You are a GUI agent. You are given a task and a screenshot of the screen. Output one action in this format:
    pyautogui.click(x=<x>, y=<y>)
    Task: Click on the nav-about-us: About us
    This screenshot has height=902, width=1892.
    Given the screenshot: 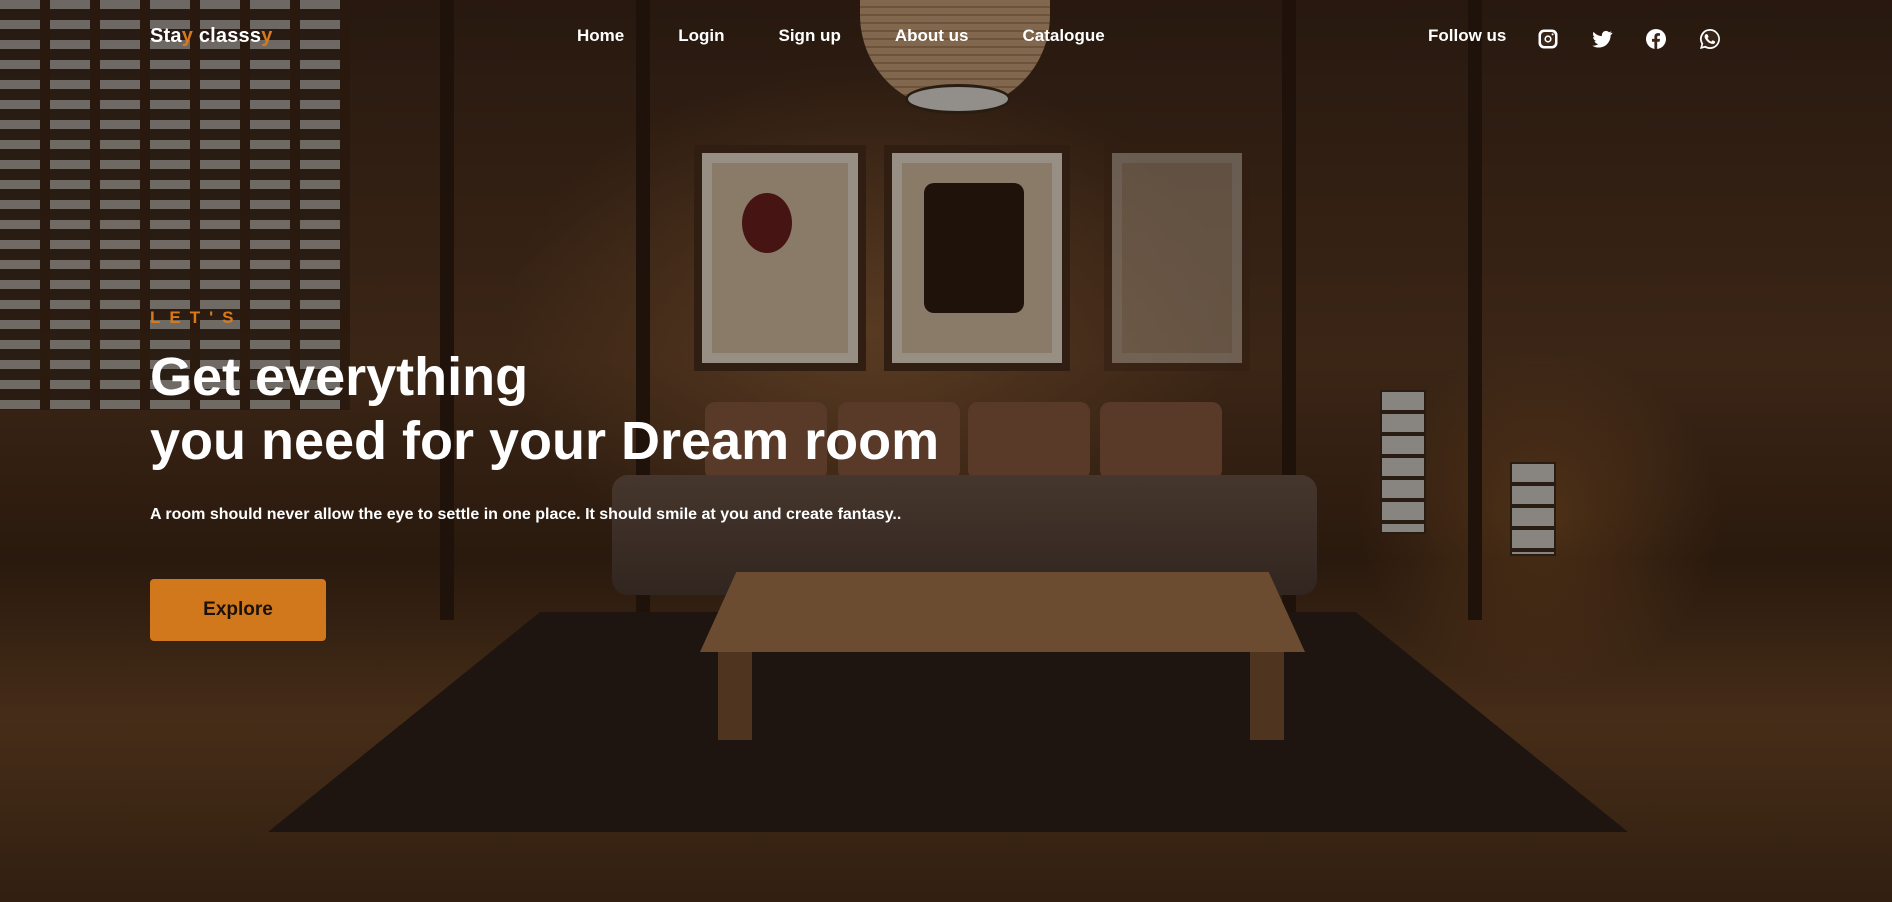 What is the action you would take?
    pyautogui.click(x=932, y=36)
    